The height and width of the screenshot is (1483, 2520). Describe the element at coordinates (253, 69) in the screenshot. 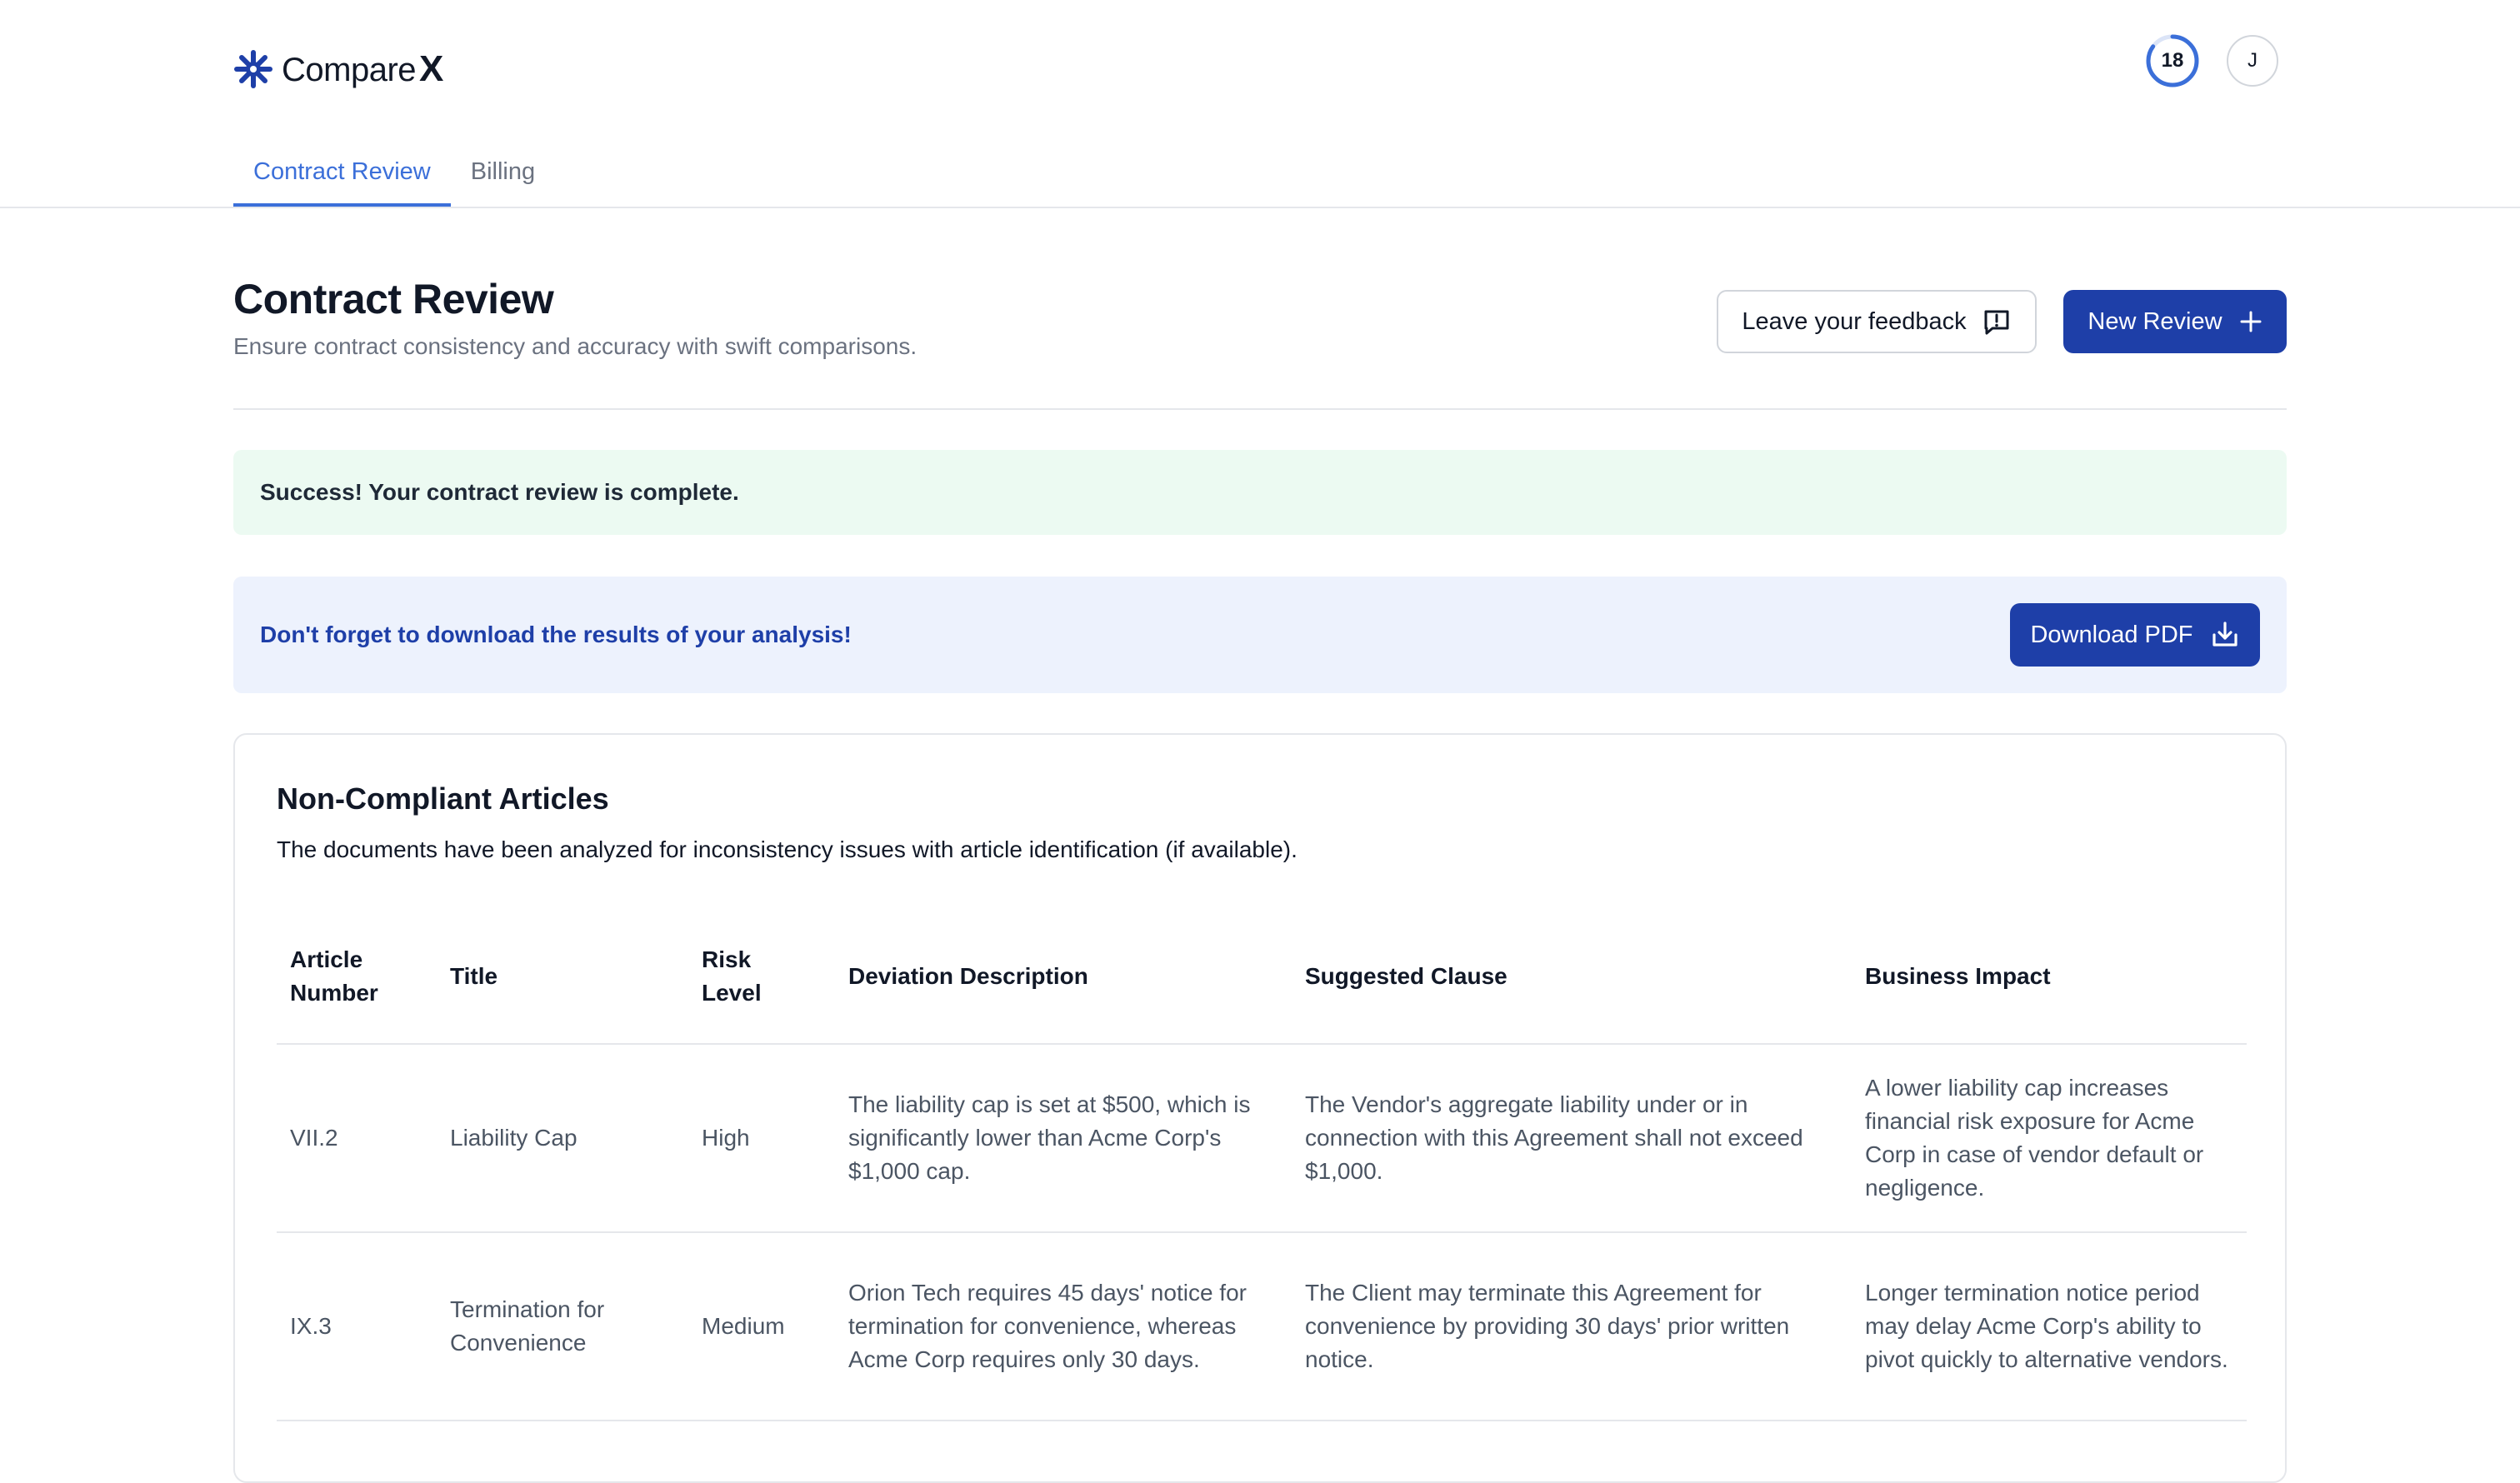

I see `sparkle-logo-icon` at that location.